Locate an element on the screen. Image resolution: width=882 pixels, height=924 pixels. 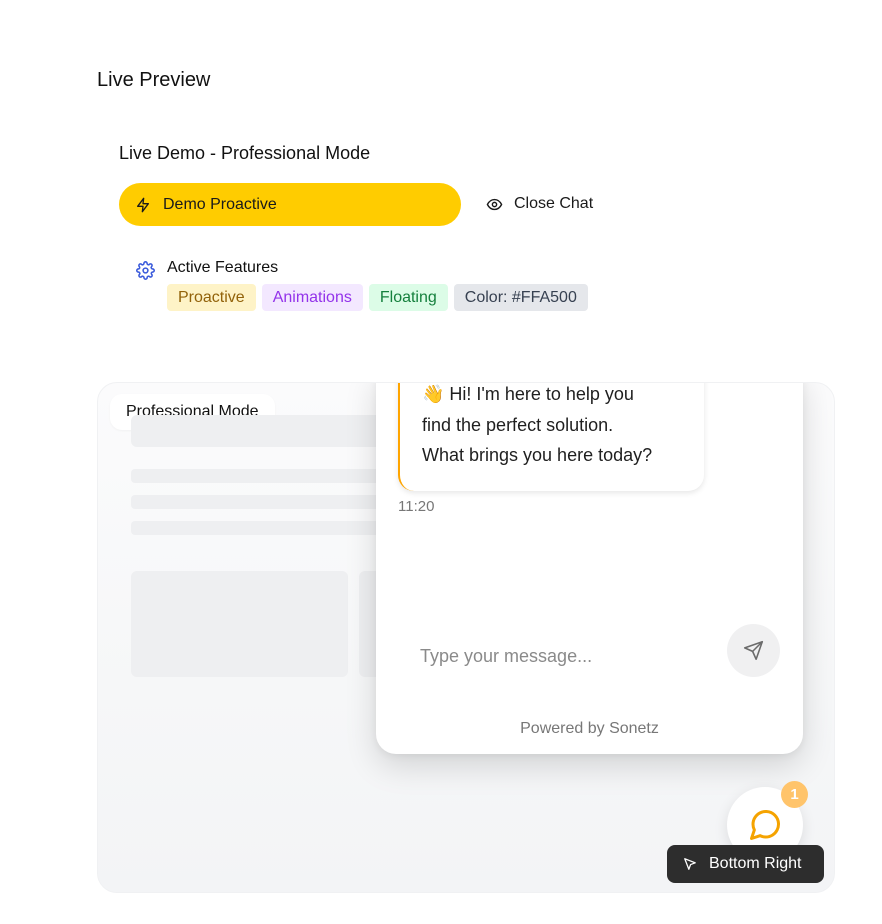
close-chat-button: Close Chat is located at coordinates (539, 204).